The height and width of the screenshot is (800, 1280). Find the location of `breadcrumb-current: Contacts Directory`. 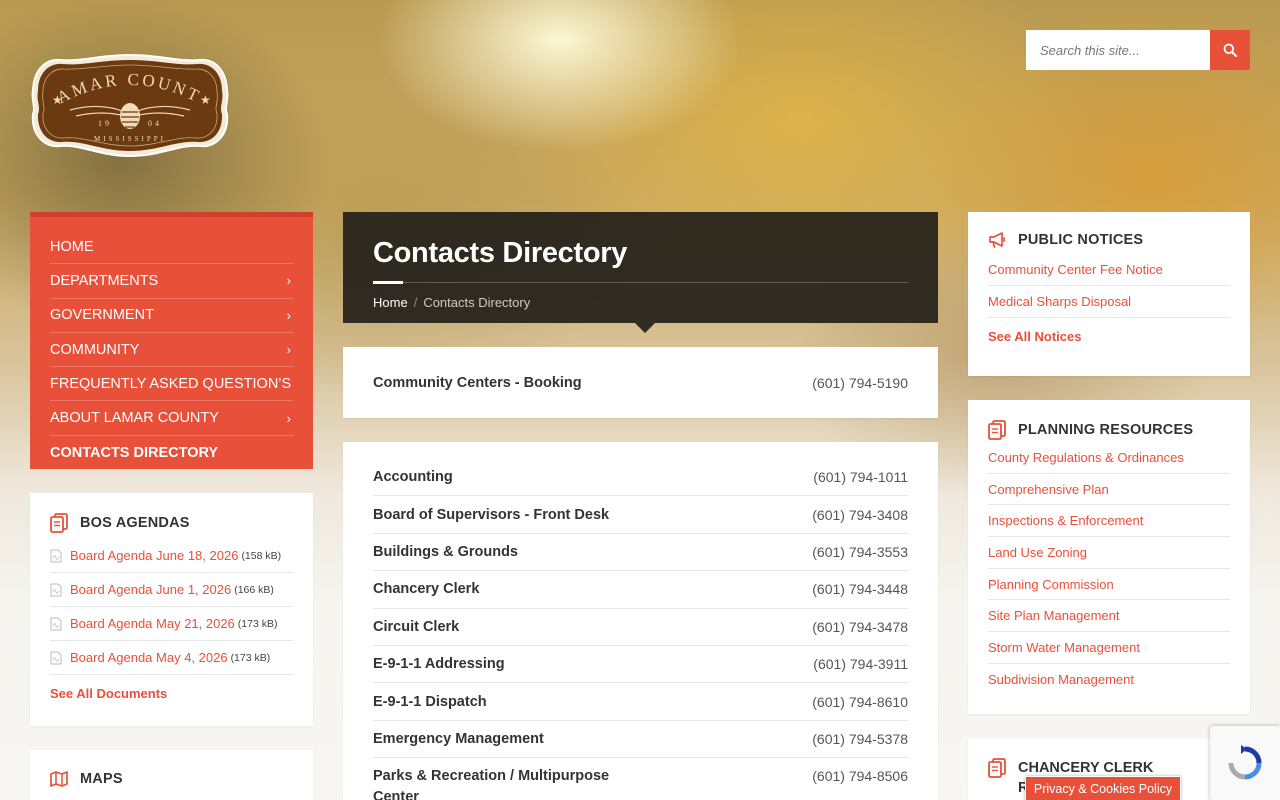

breadcrumb-current: Contacts Directory is located at coordinates (477, 302).